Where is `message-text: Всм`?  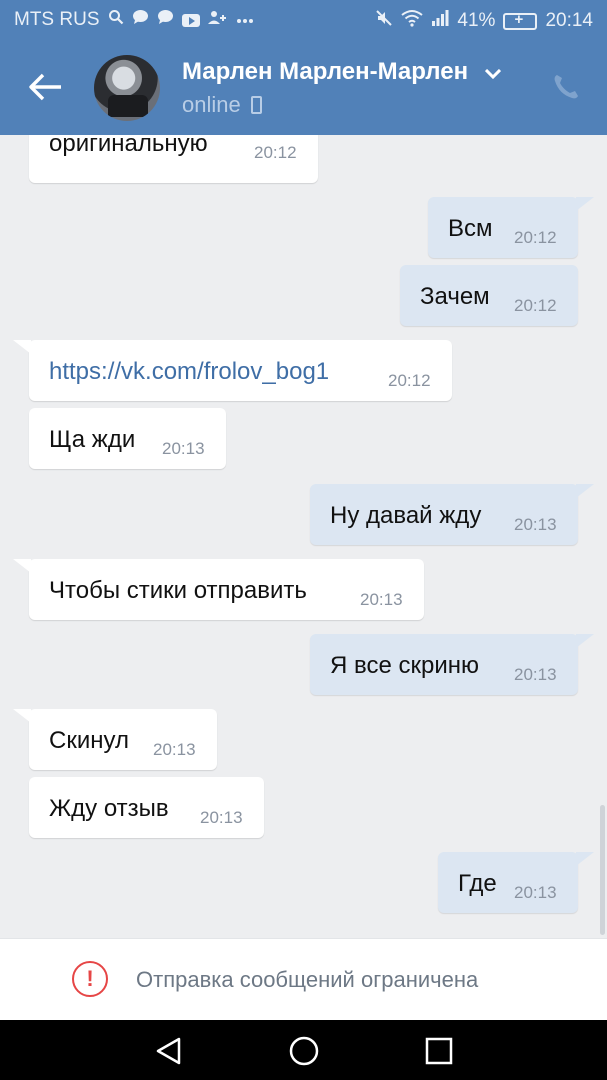 message-text: Всм is located at coordinates (470, 228).